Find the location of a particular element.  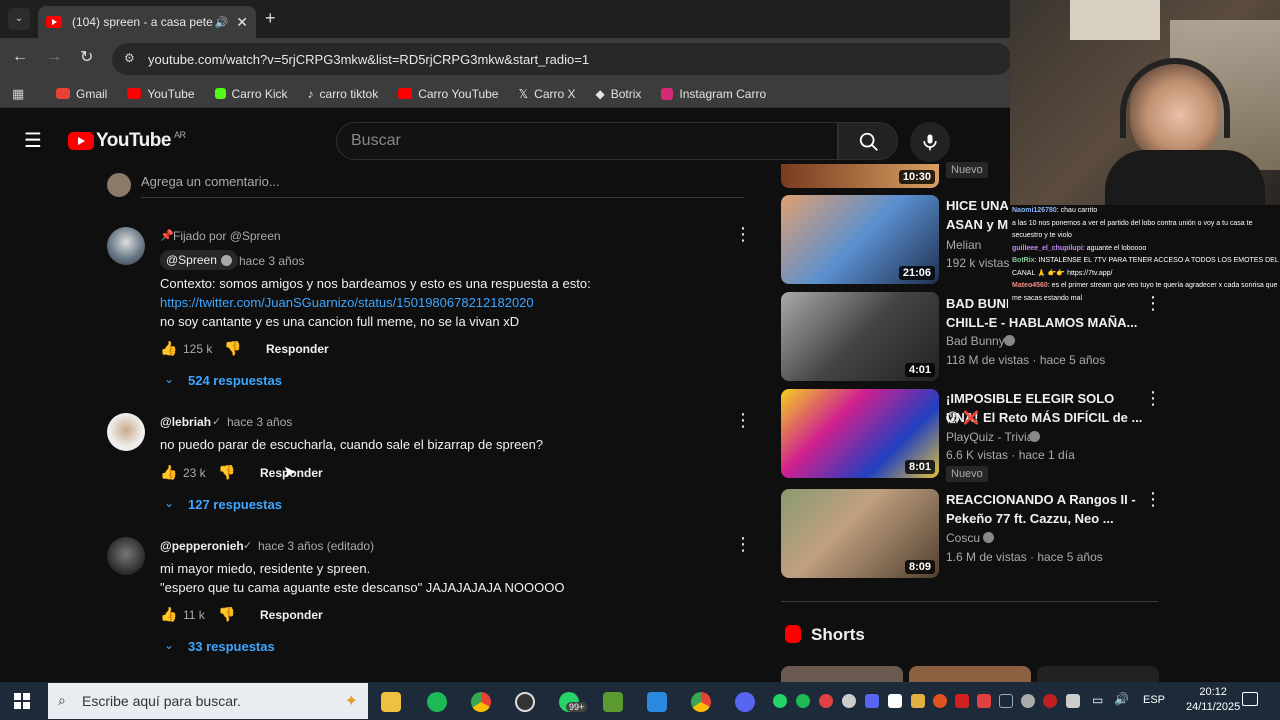

video-thumbnail: 21:06 is located at coordinates (860, 239).